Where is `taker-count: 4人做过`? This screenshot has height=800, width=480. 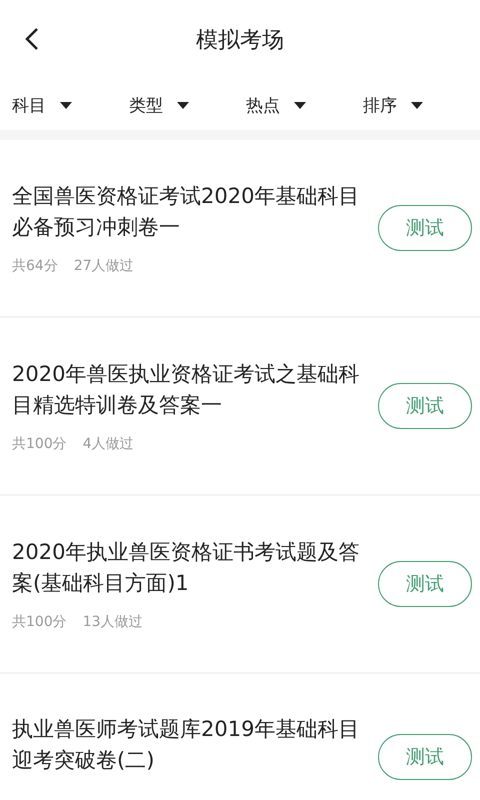
taker-count: 4人做过 is located at coordinates (108, 444).